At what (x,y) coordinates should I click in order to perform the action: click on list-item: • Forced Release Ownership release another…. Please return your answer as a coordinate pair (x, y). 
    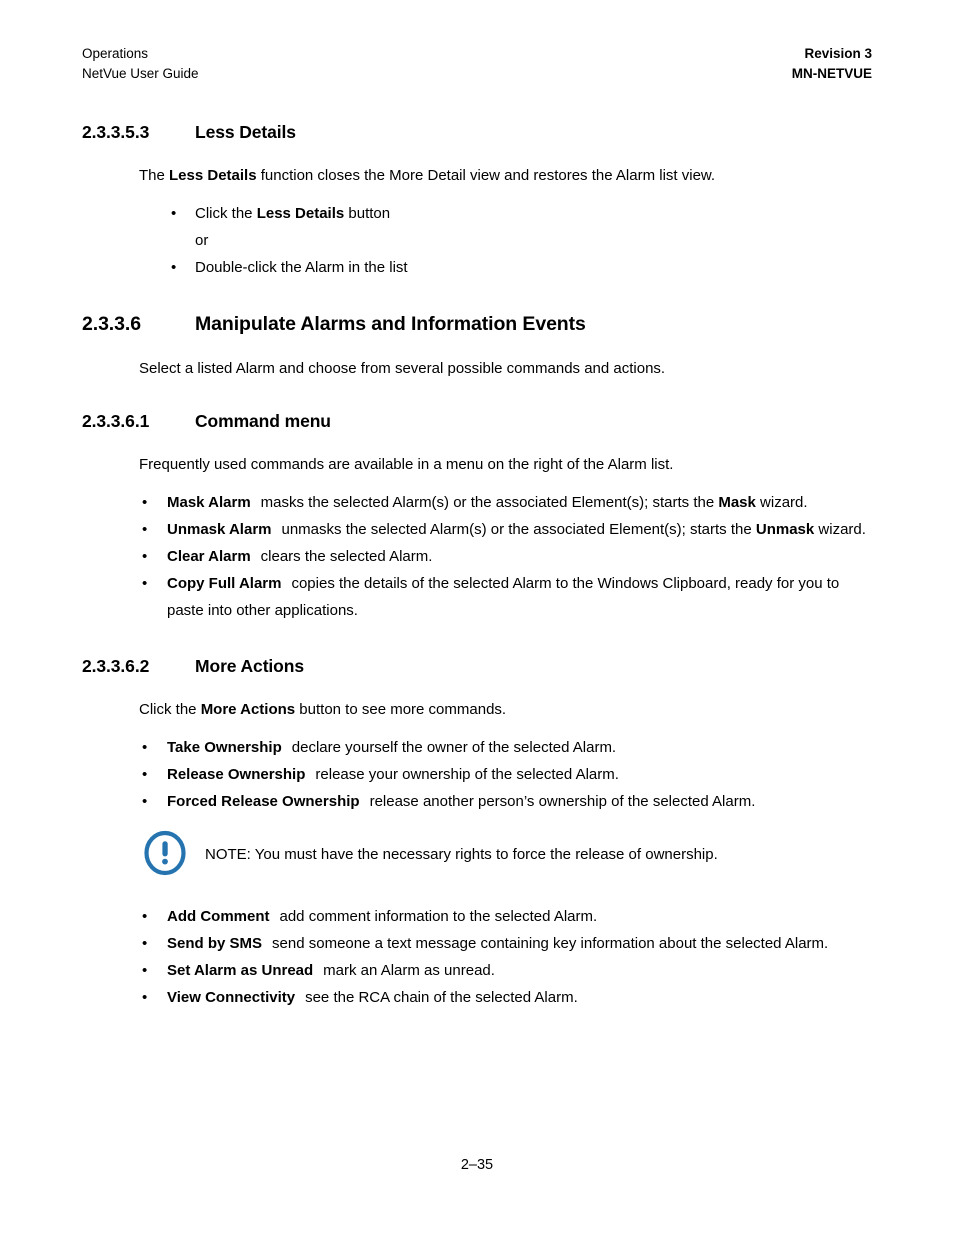
    Looking at the image, I should click on (477, 801).